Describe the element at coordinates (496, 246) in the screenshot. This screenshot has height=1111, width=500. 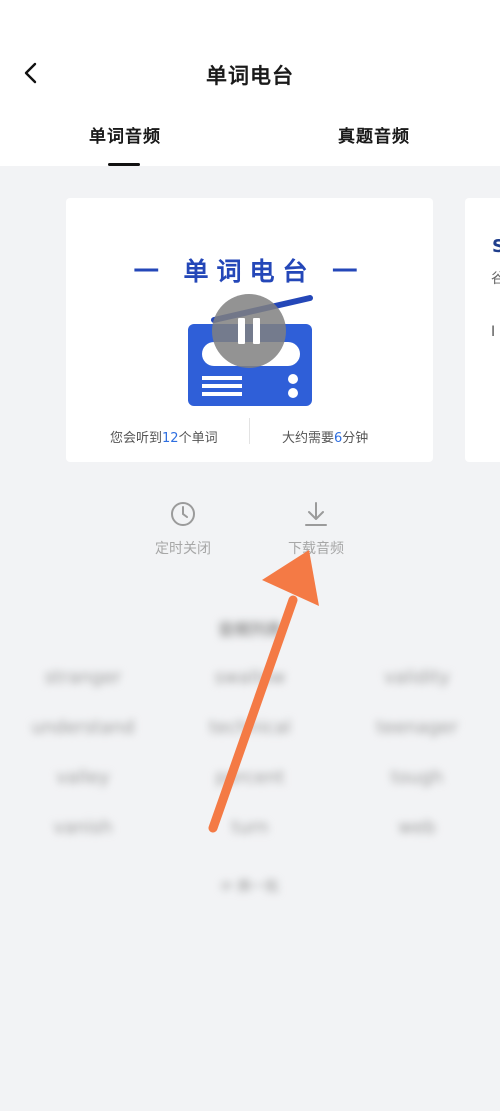
I see `next-card-title: S` at that location.